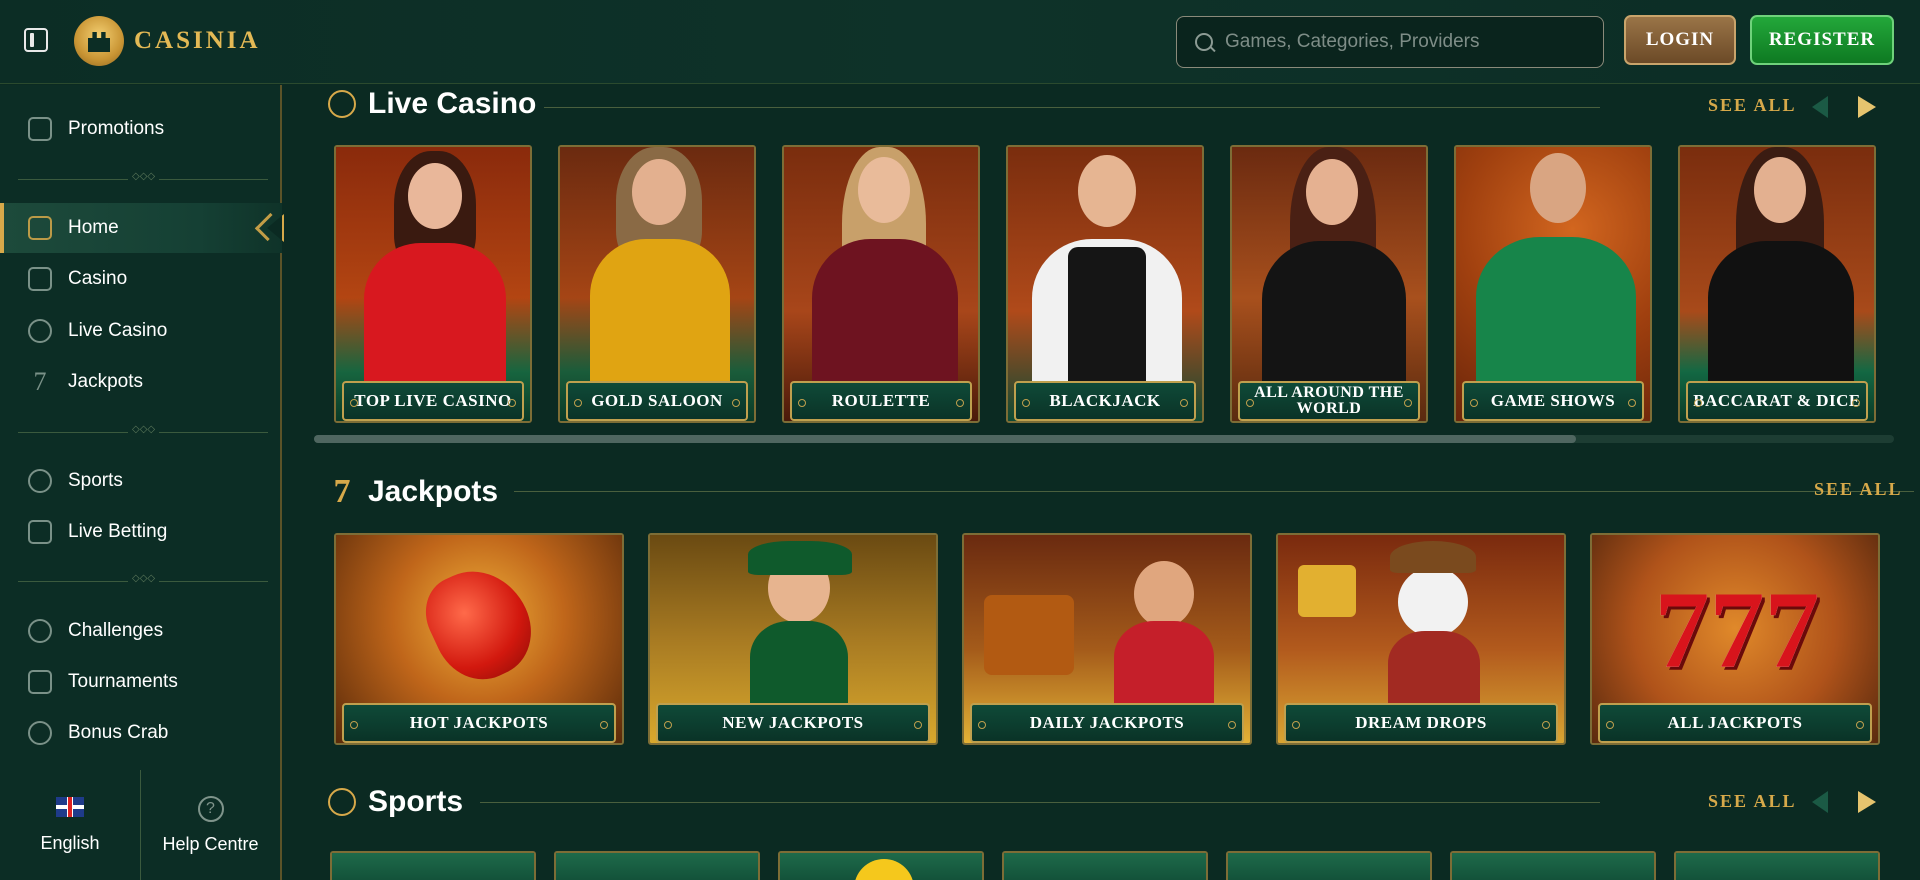  What do you see at coordinates (116, 128) in the screenshot?
I see `sidebar-item-label: Promotions` at bounding box center [116, 128].